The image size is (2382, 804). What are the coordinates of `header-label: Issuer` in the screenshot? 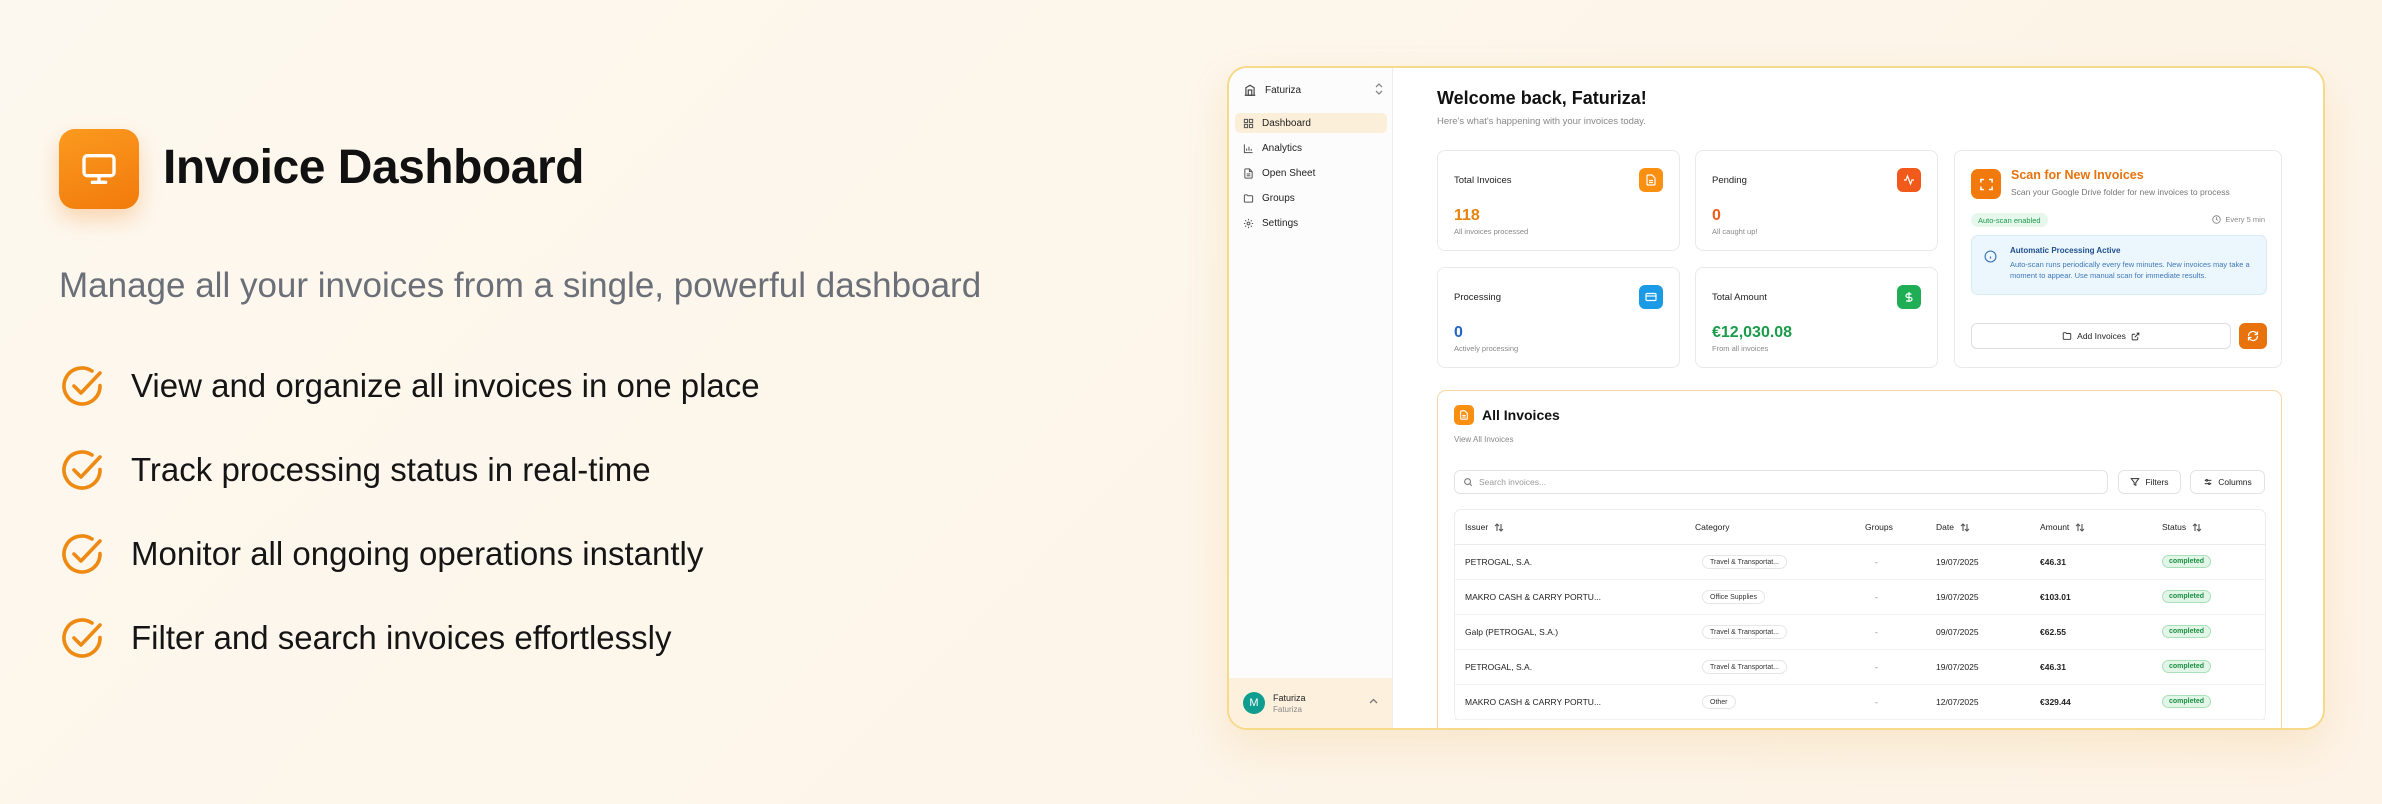 It's located at (1477, 527).